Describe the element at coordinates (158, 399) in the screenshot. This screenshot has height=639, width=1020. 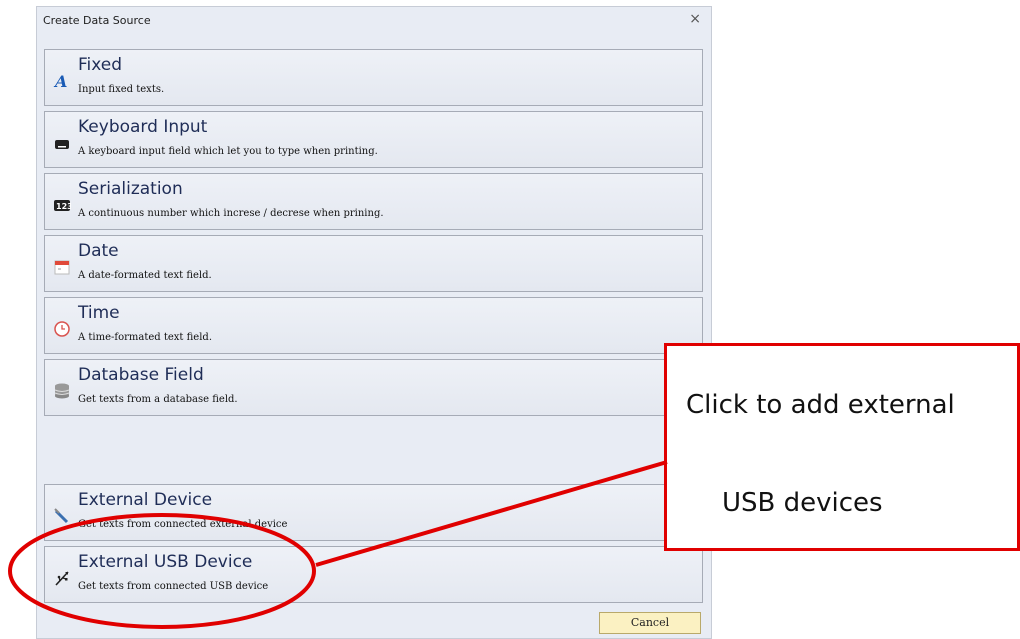
I see `source-item-description: Get texts from a database field.` at that location.